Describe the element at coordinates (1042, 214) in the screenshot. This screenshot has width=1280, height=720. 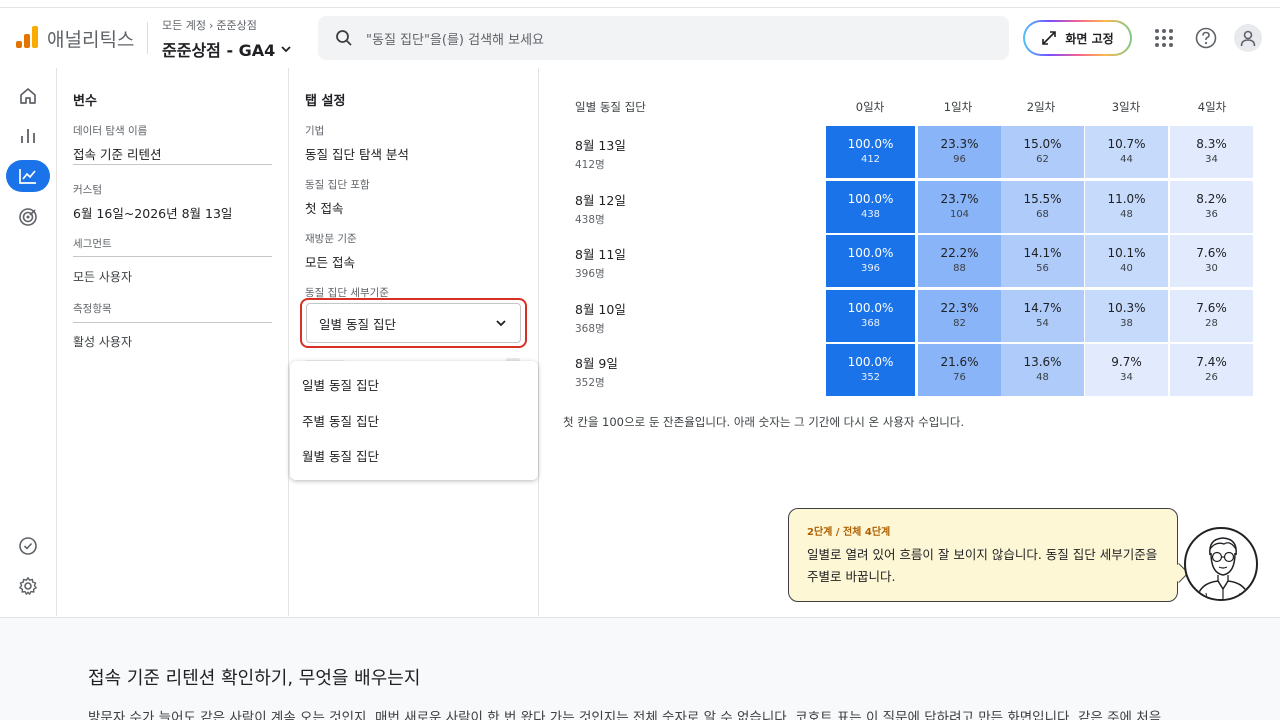
I see `returning-users: 68` at that location.